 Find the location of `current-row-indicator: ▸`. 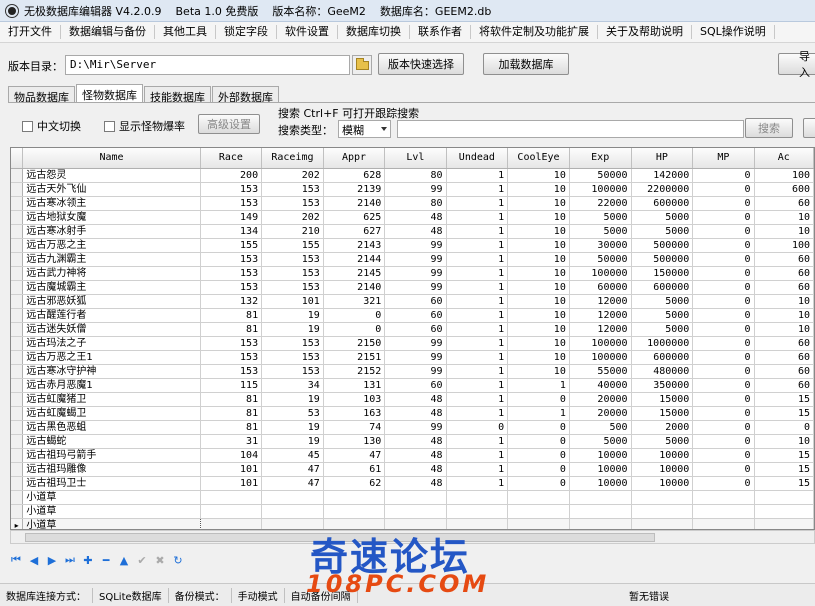

current-row-indicator: ▸ is located at coordinates (17, 523).